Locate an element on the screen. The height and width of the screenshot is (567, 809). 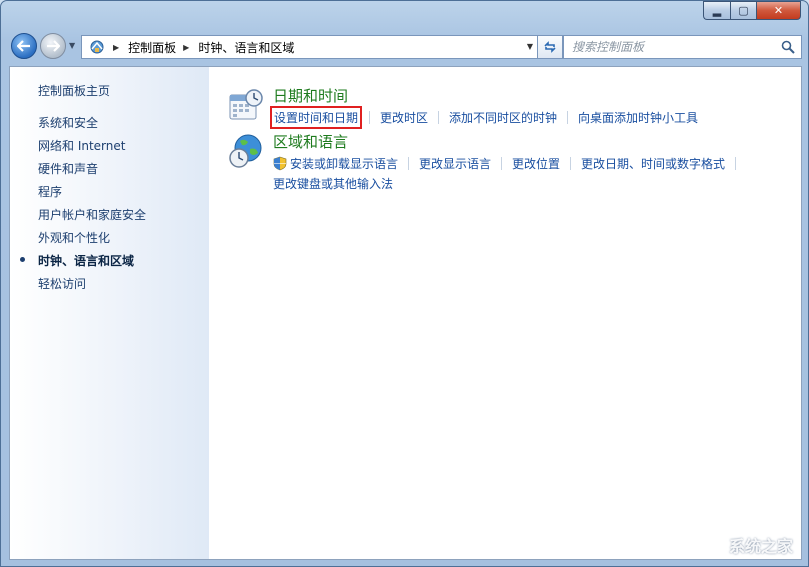
forward-button is located at coordinates (53, 46).